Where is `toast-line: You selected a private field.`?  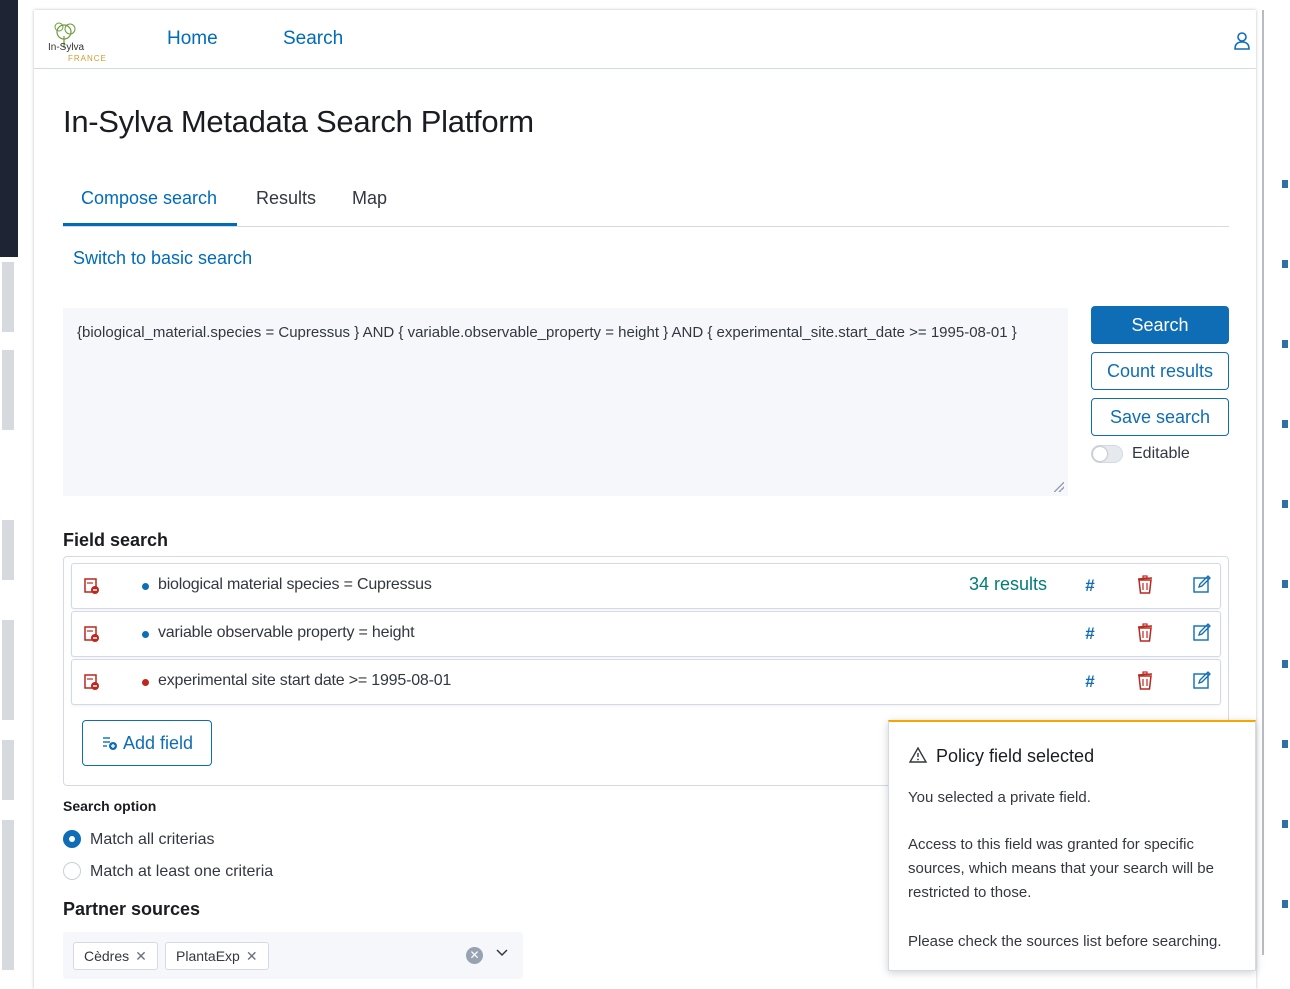
toast-line: You selected a private field. is located at coordinates (999, 797).